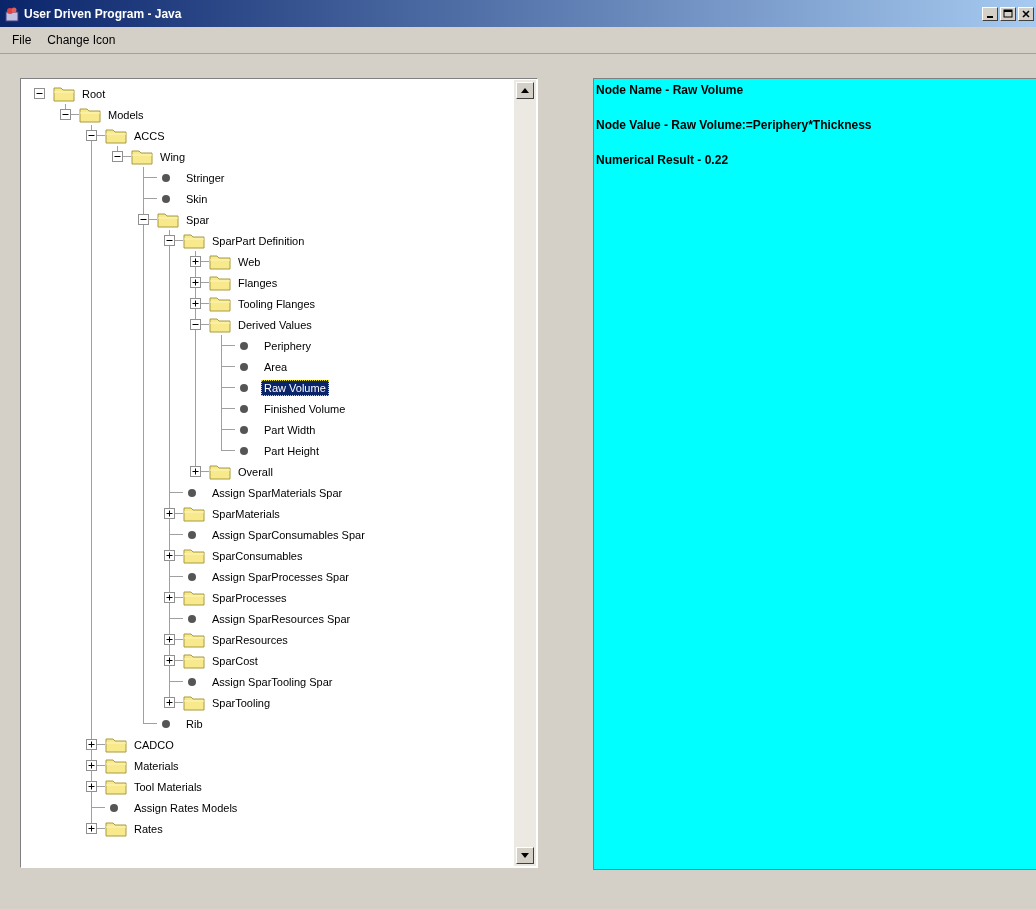 Image resolution: width=1036 pixels, height=909 pixels. Describe the element at coordinates (22, 40) in the screenshot. I see `menu-item: File` at that location.